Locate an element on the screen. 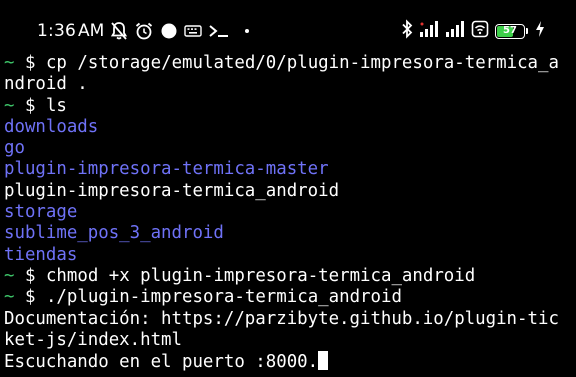 This screenshot has height=377, width=576. clock-time: 1:36 is located at coordinates (56, 31).